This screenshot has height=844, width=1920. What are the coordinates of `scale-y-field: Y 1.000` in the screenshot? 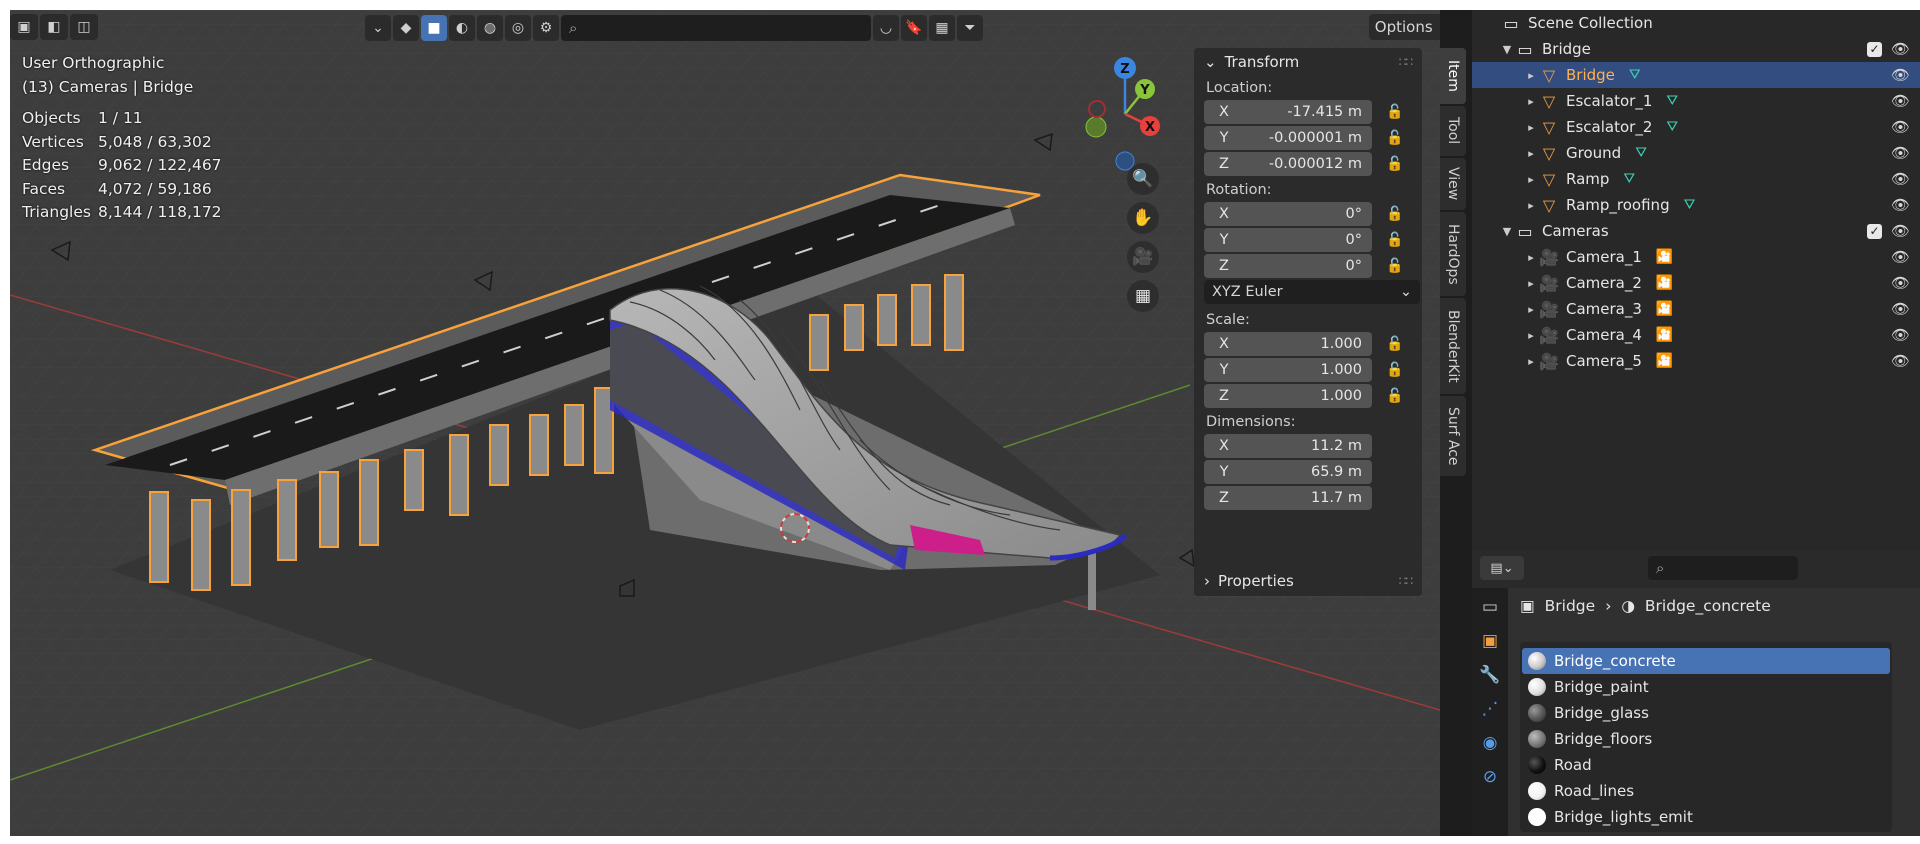 It's located at (1288, 370).